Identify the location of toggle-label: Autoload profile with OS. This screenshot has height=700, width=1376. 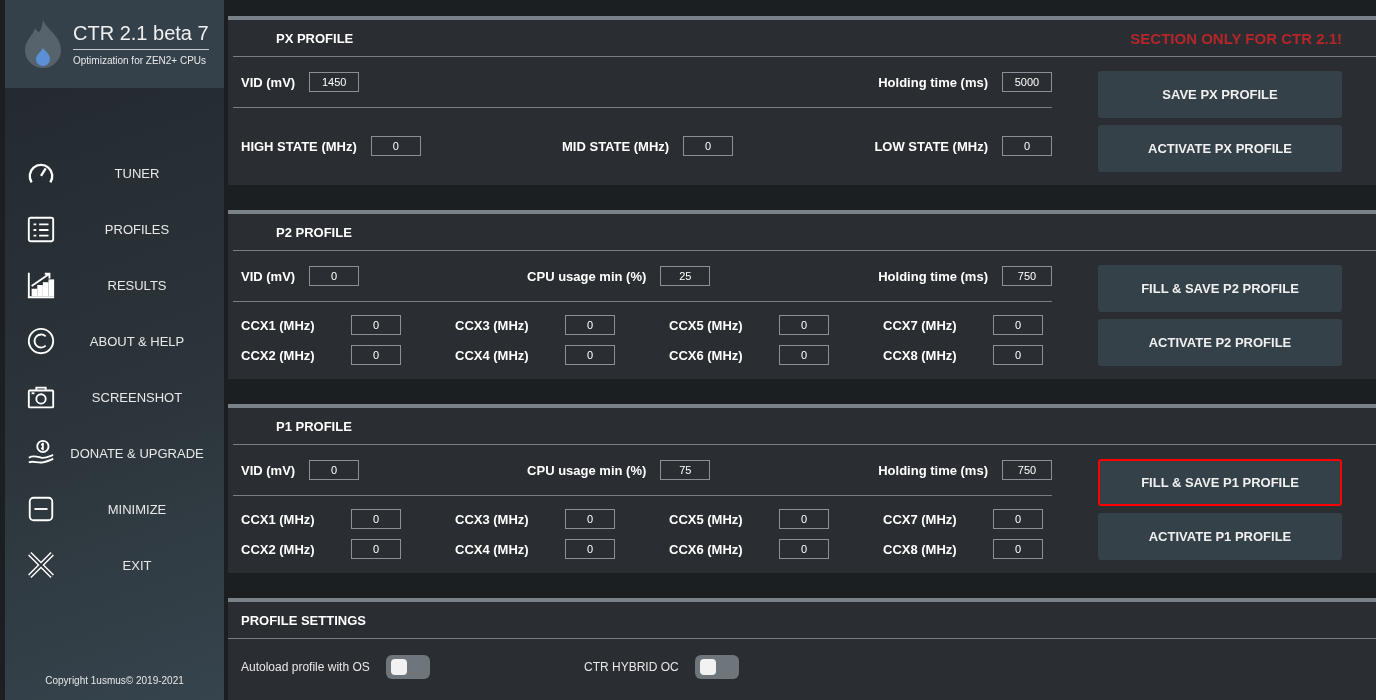
(305, 667).